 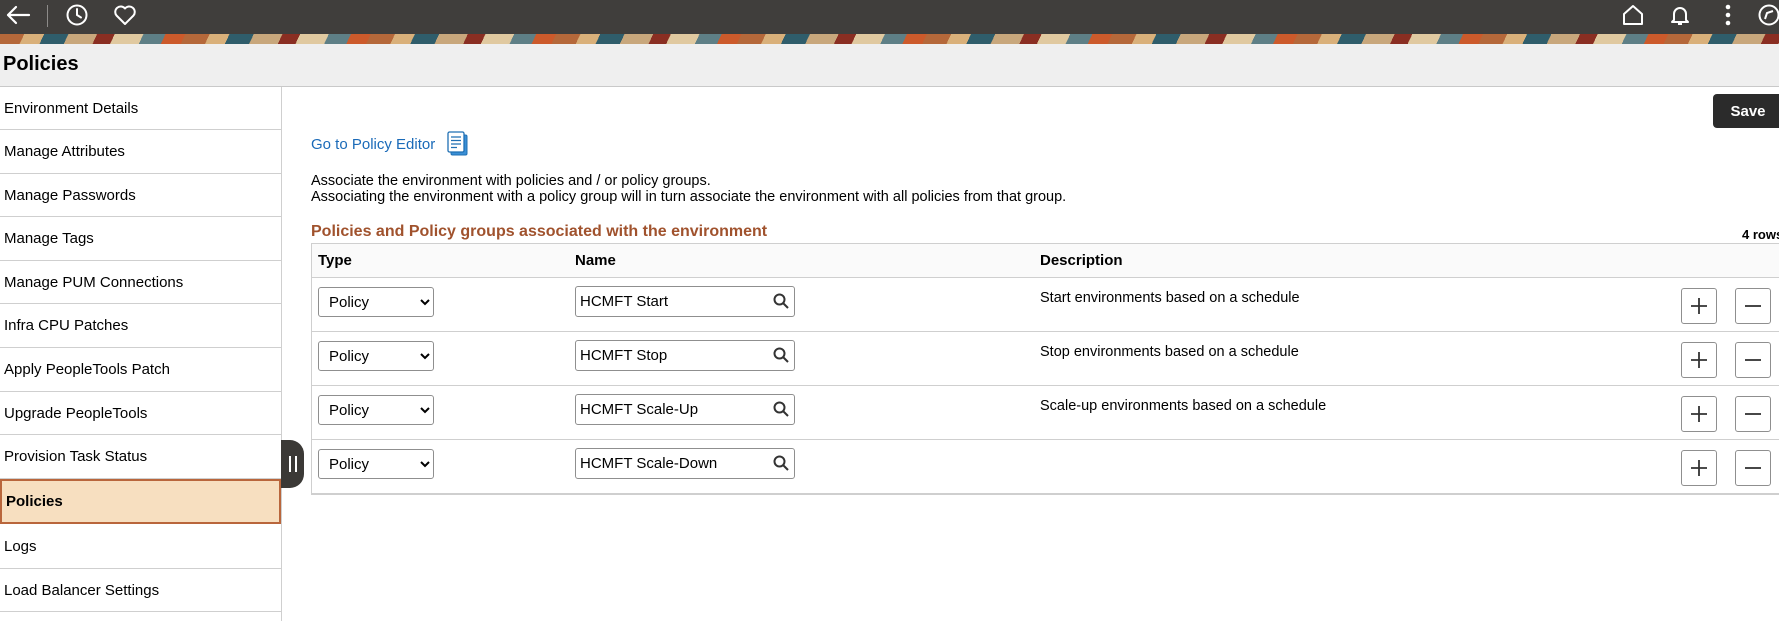 I want to click on column-header-type: Type, so click(x=335, y=260).